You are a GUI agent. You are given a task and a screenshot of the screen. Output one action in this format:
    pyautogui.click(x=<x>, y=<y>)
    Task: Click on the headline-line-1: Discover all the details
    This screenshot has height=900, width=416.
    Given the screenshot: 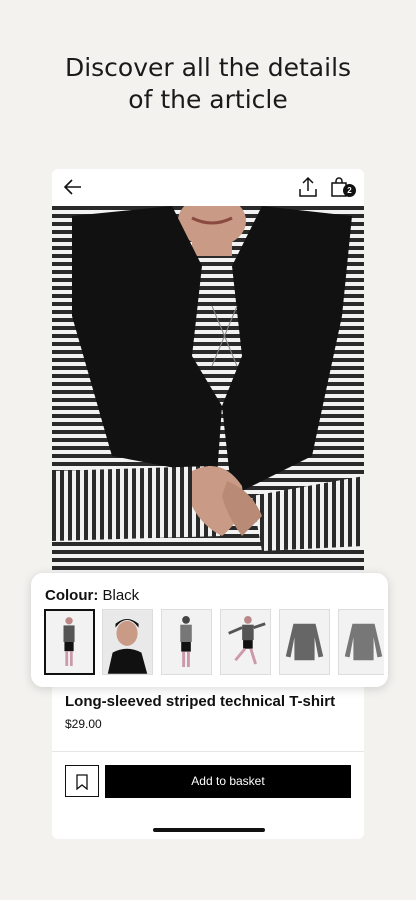 What is the action you would take?
    pyautogui.click(x=208, y=67)
    